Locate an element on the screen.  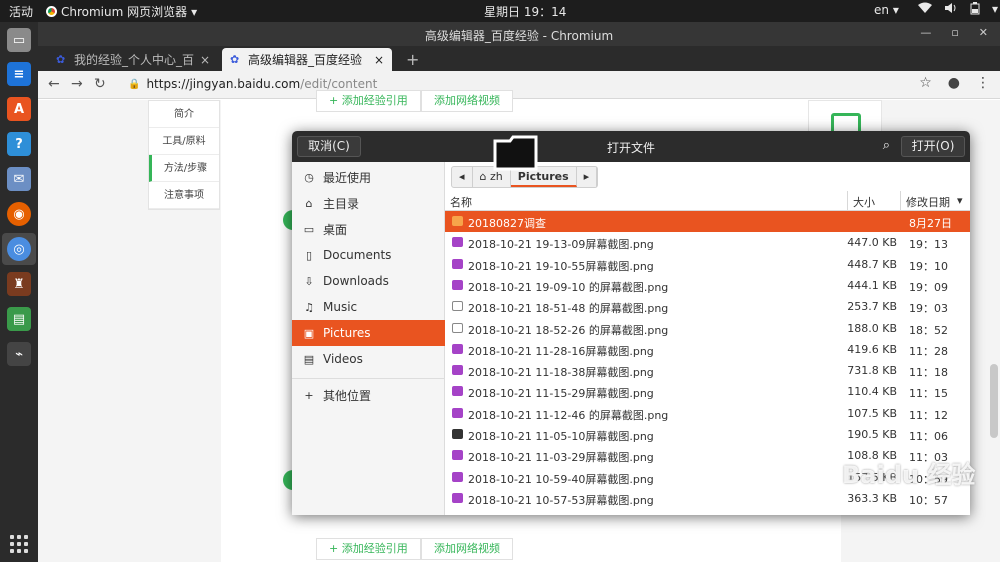
firefox-icon: ◉ is located at coordinates (19, 214).